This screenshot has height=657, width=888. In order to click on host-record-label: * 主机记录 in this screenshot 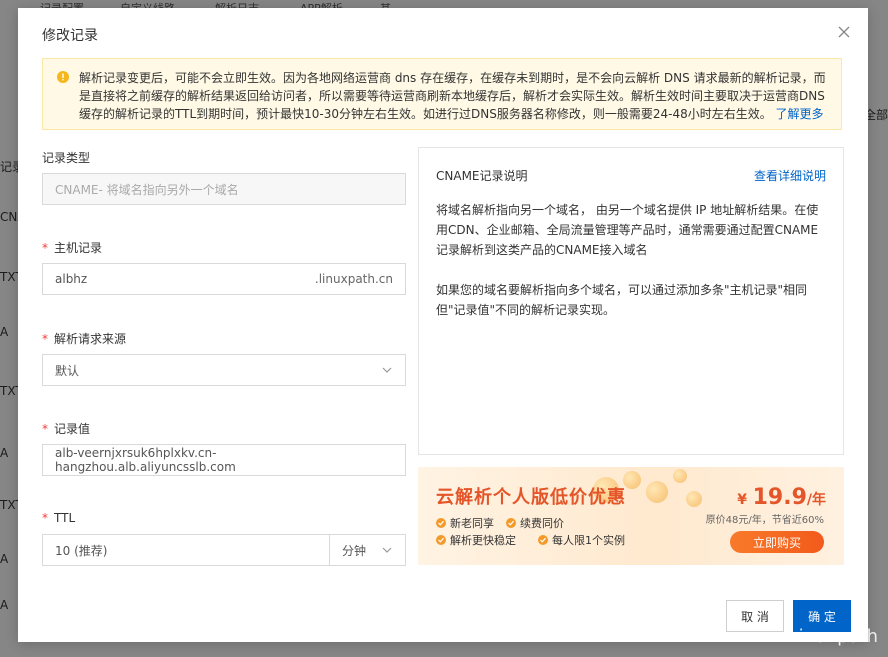, I will do `click(72, 247)`.